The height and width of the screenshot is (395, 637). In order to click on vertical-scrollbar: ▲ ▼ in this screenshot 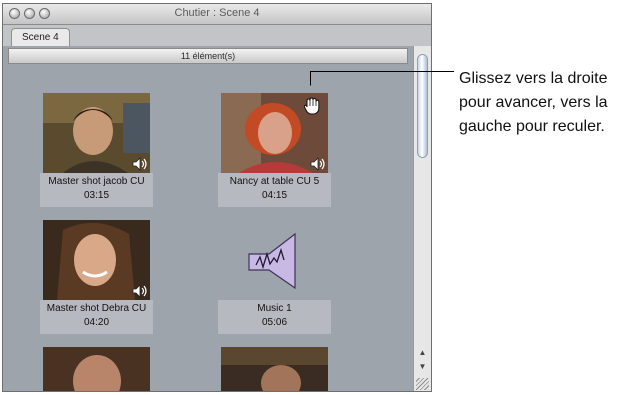, I will do `click(422, 218)`.